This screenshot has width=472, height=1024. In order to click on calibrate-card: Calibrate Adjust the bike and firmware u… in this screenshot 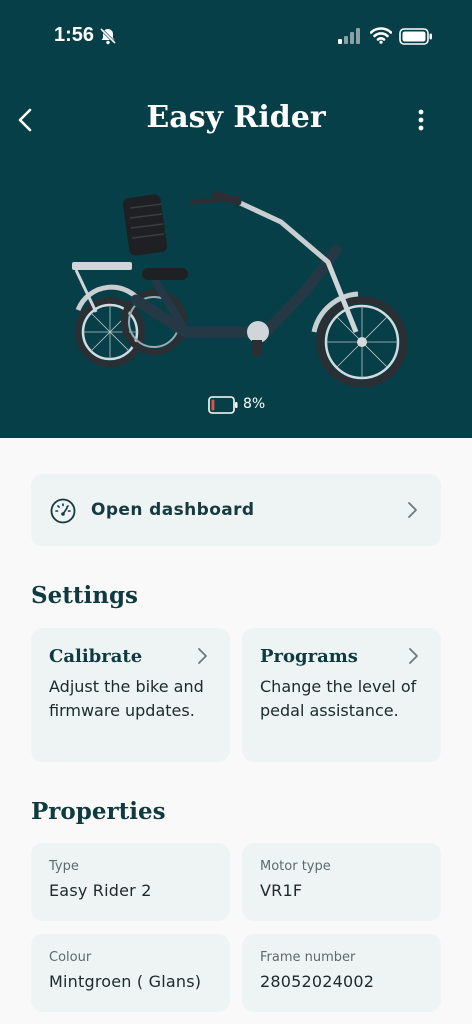, I will do `click(130, 695)`.